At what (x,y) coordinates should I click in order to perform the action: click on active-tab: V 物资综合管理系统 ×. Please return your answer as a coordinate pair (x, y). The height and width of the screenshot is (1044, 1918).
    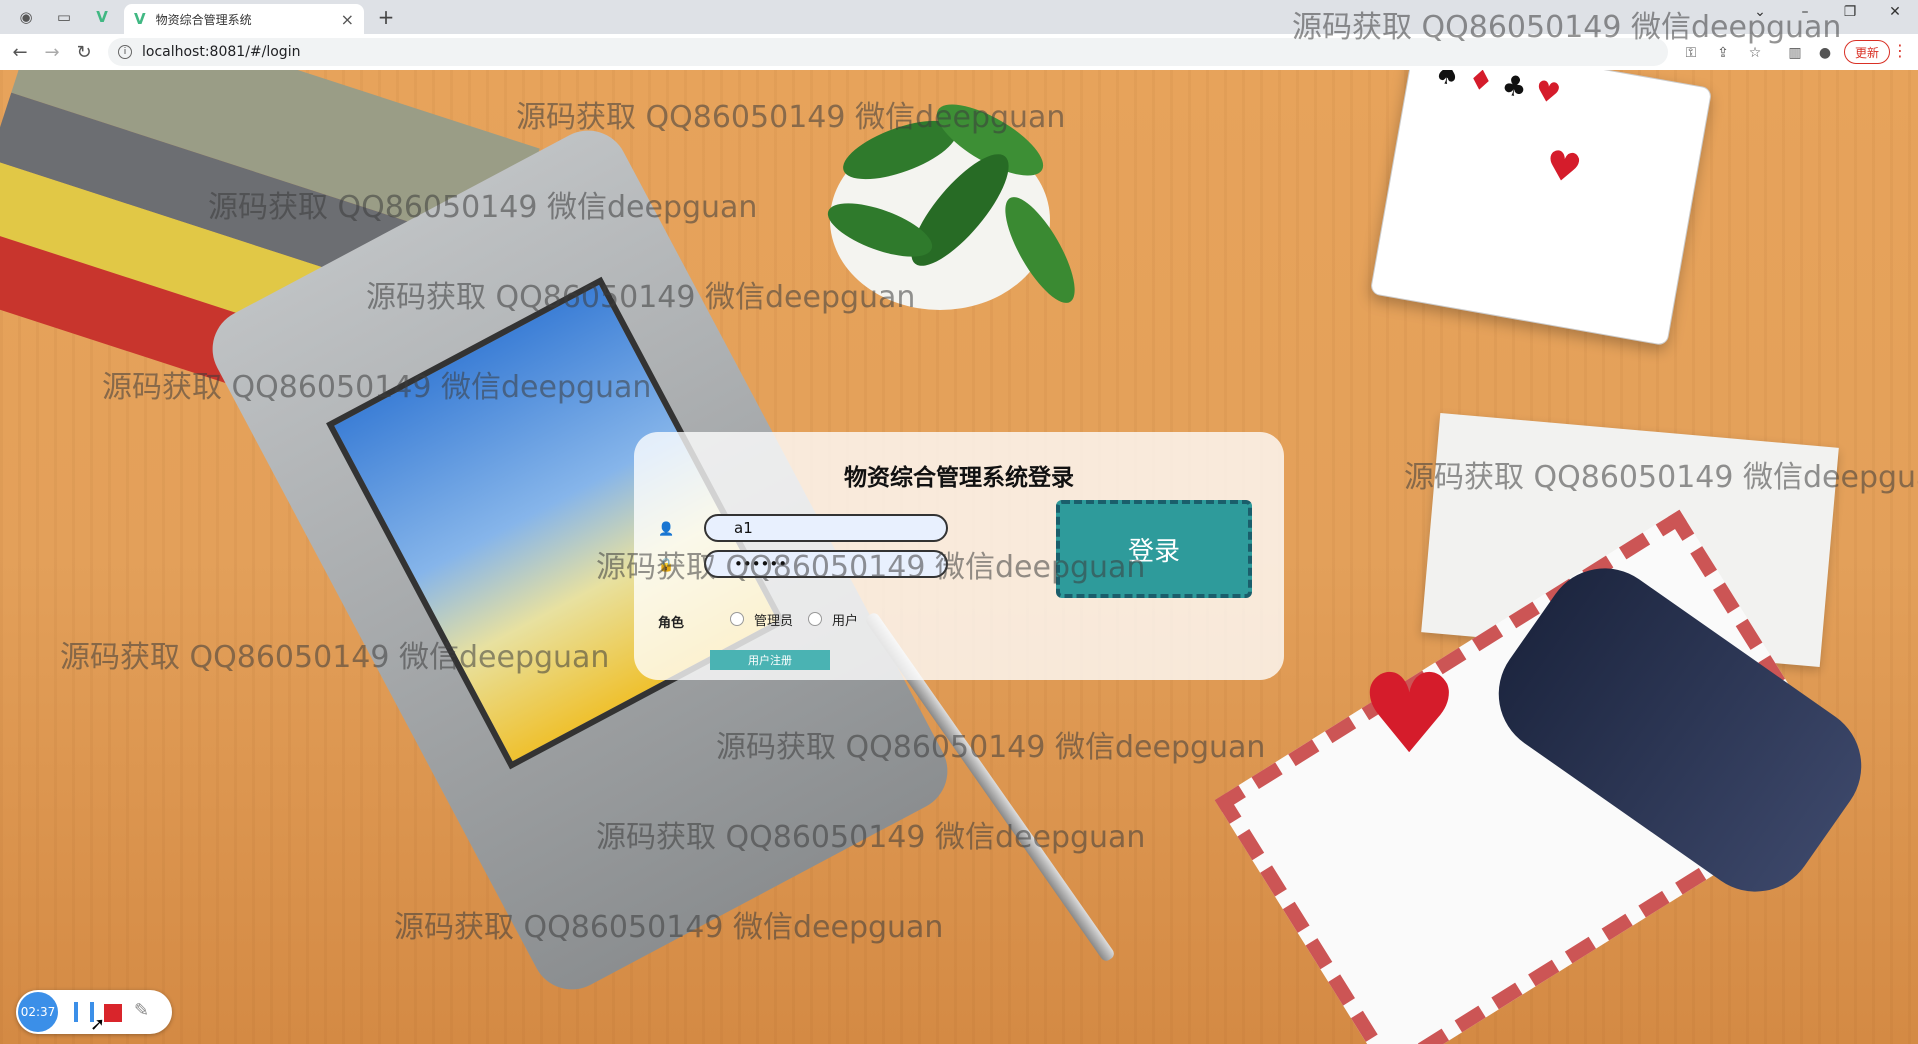
    Looking at the image, I should click on (244, 19).